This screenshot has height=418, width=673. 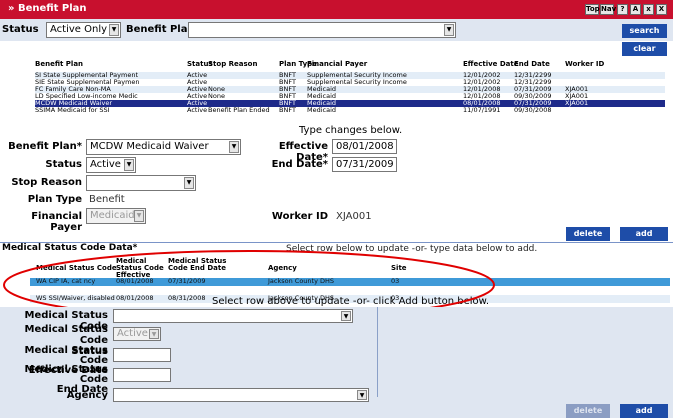 I want to click on search-button: search, so click(x=644, y=31).